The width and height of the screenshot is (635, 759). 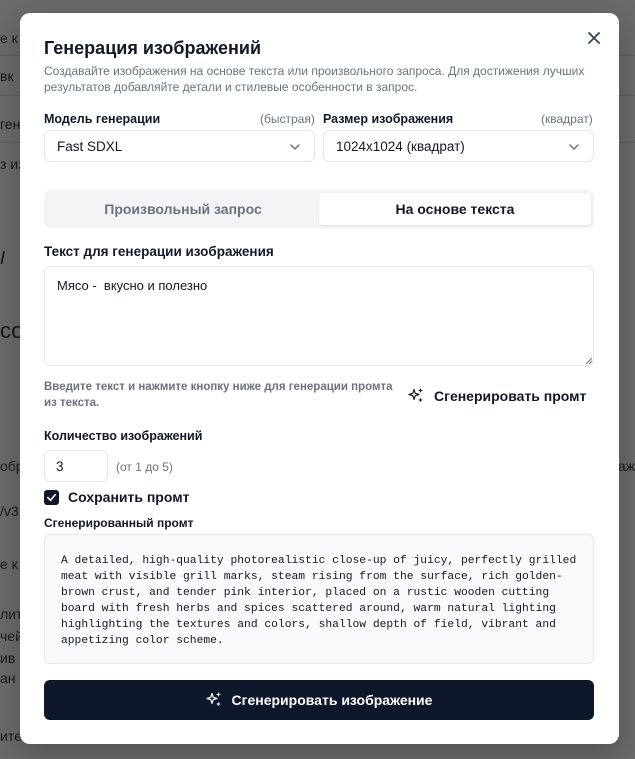 I want to click on close-icon, so click(x=594, y=38).